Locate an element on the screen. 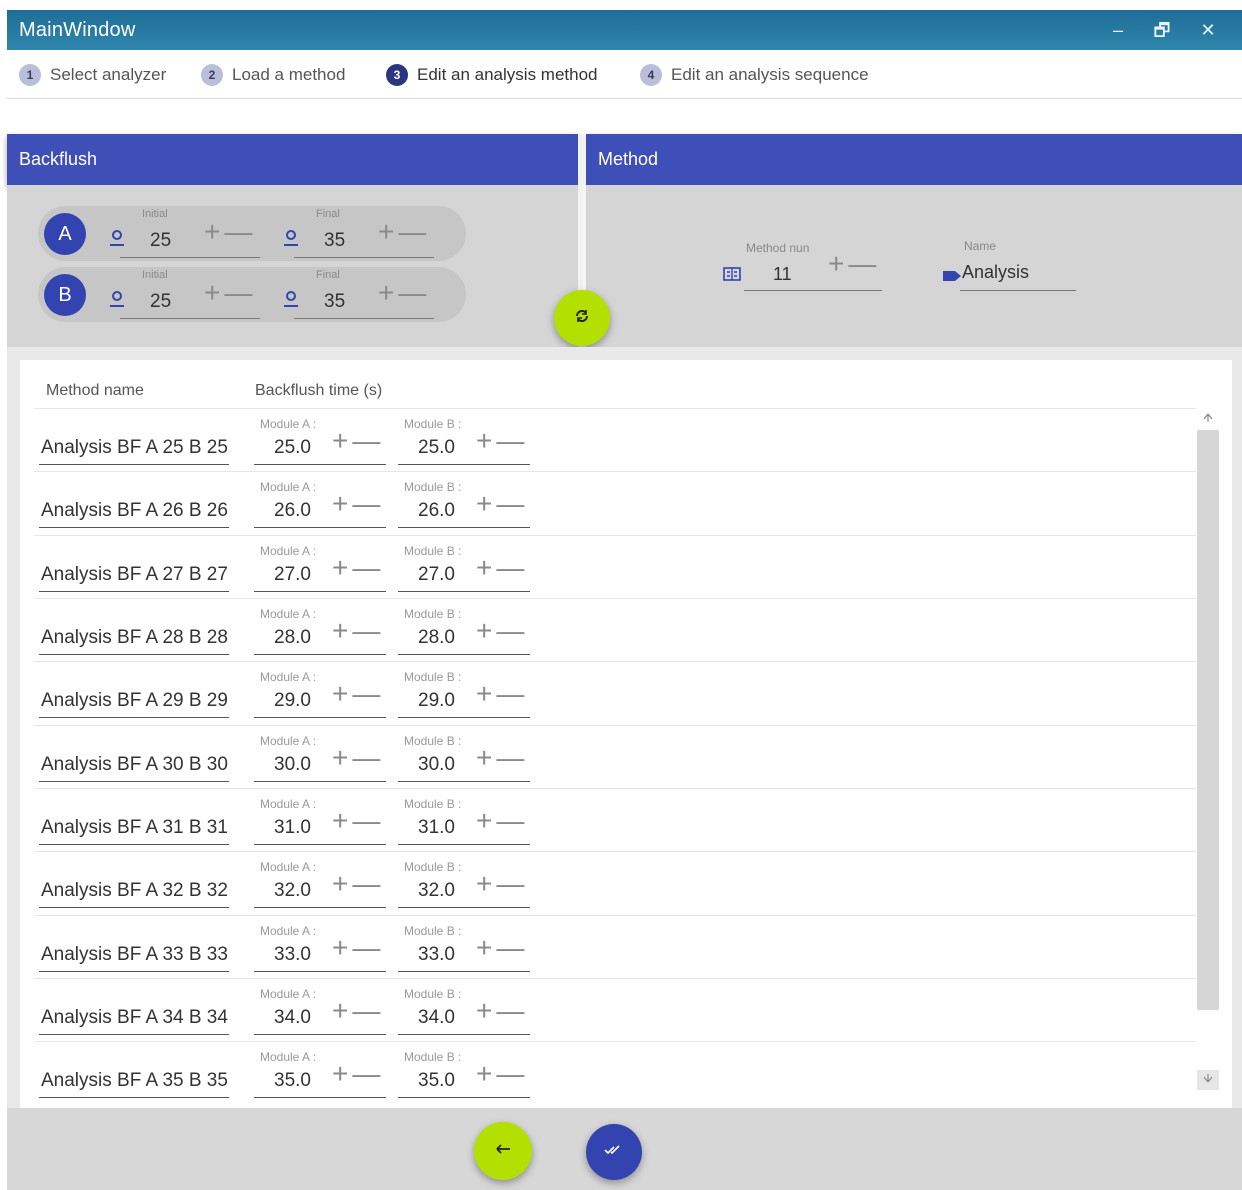 The width and height of the screenshot is (1242, 1190). module-b-time-value: 29.0 is located at coordinates (436, 701).